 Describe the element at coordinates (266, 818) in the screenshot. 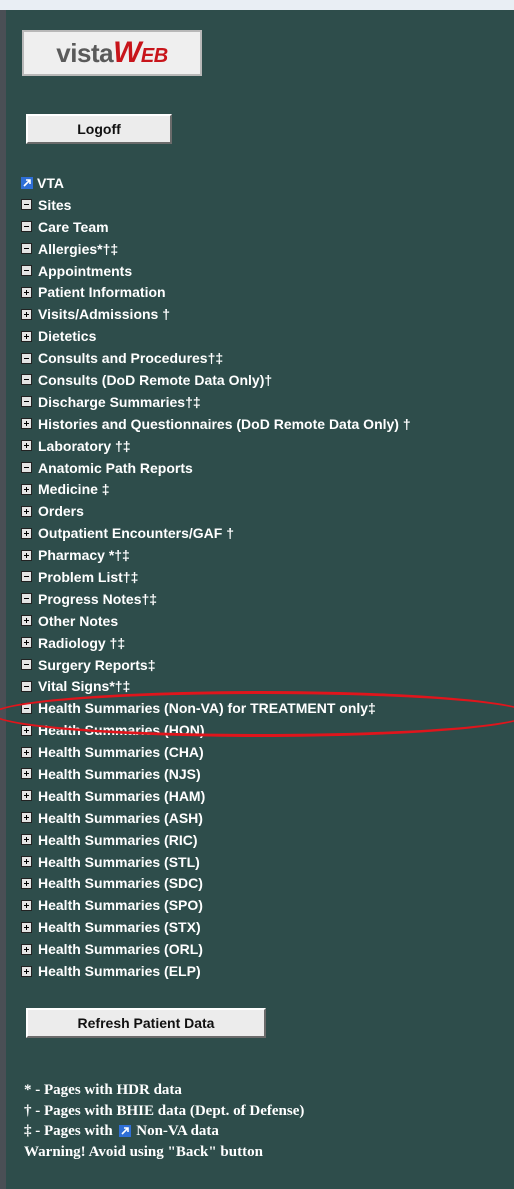

I see `nav-item: Health Summaries (ASH)` at that location.